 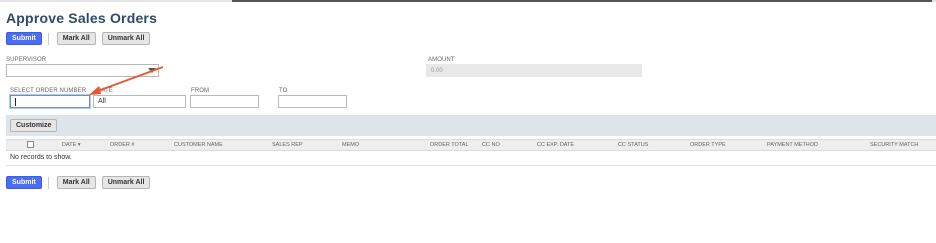 What do you see at coordinates (534, 70) in the screenshot?
I see `amount-field: 0.00` at bounding box center [534, 70].